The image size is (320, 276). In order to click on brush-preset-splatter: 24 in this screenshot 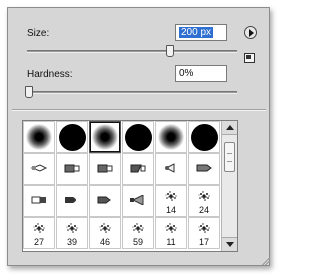, I will do `click(204, 201)`.